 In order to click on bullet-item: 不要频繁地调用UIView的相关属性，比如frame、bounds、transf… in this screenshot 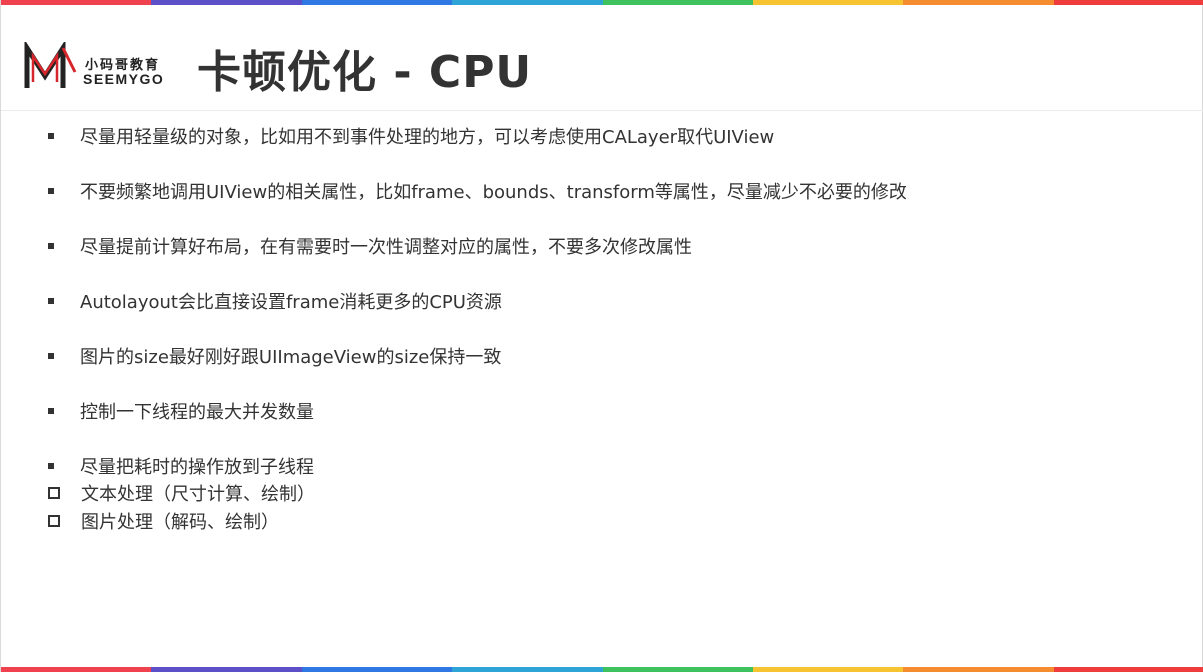, I will do `click(477, 191)`.